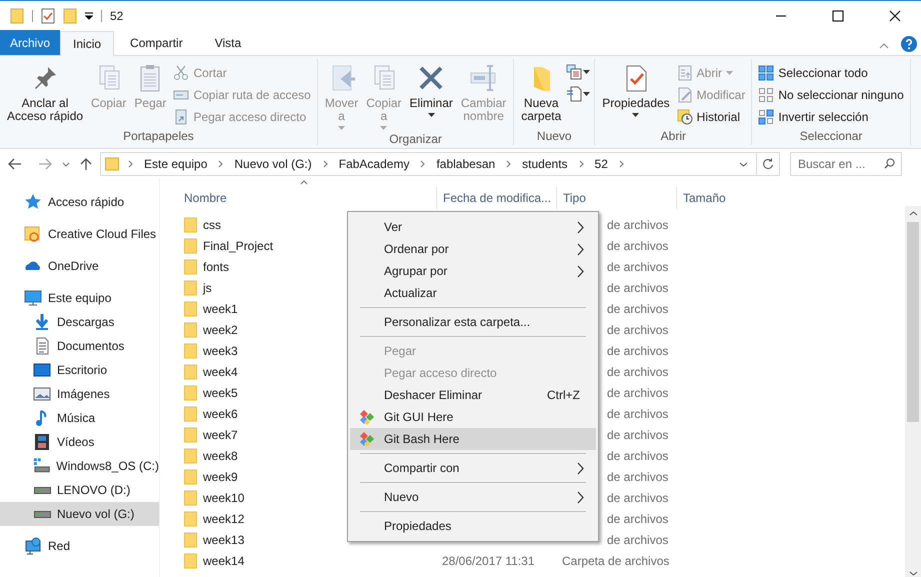 The width and height of the screenshot is (921, 577). Describe the element at coordinates (374, 164) in the screenshot. I see `breadcrumb: FabAcademy` at that location.